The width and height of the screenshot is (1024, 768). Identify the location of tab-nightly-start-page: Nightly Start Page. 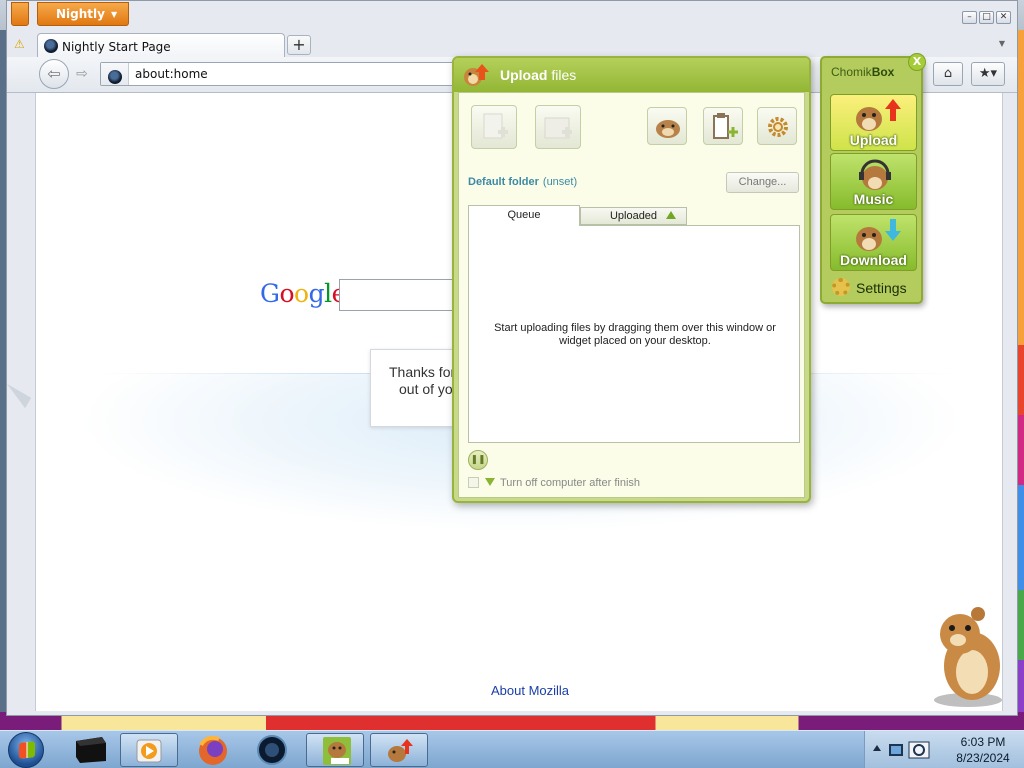
(161, 46).